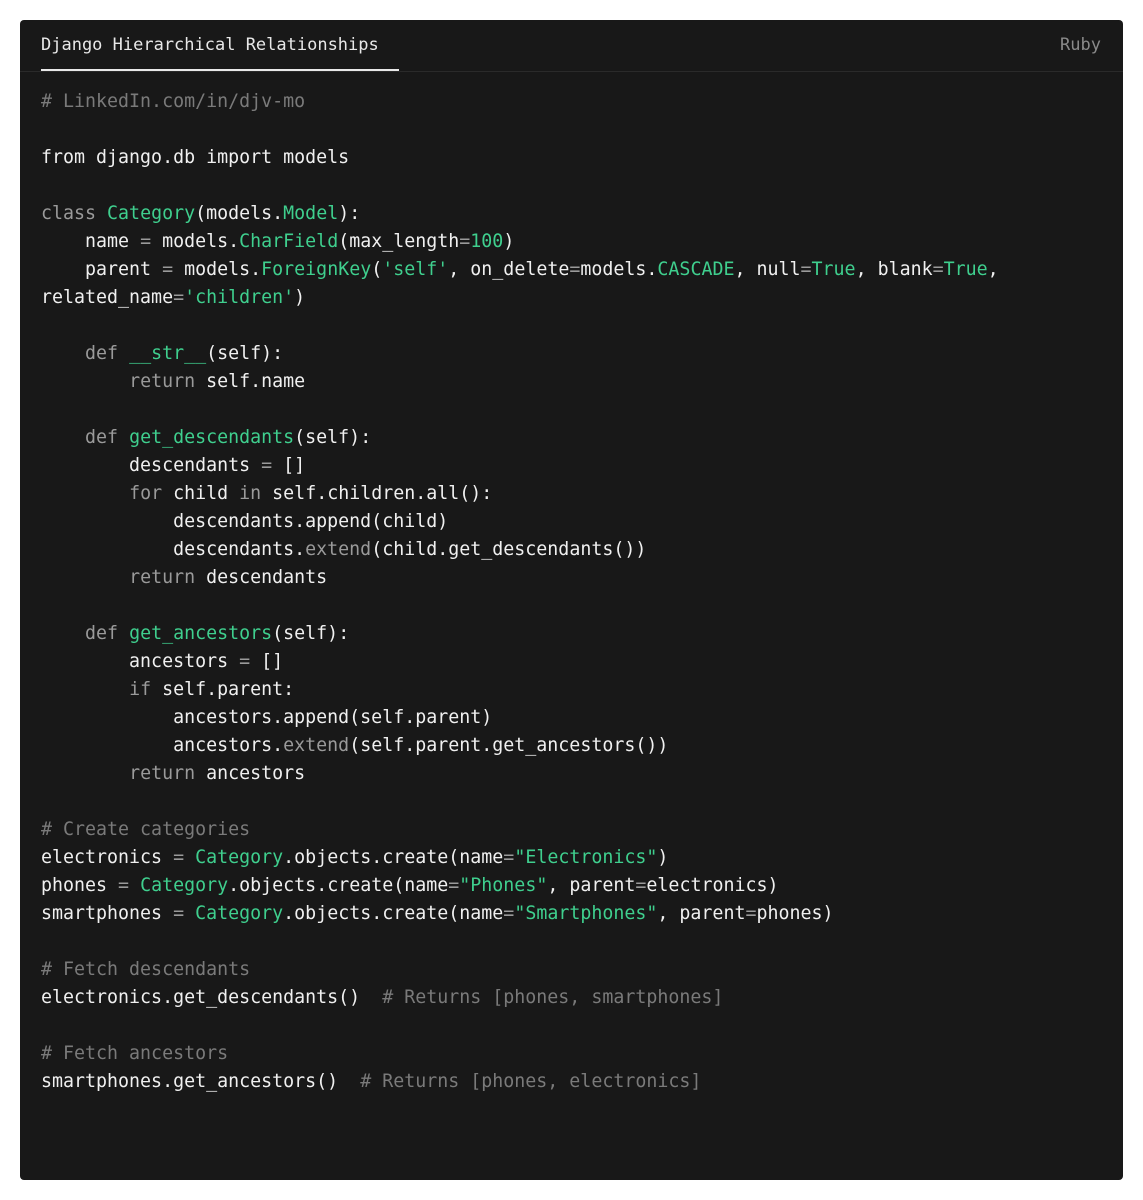  I want to click on code-line: def __str__(self):, so click(520, 354).